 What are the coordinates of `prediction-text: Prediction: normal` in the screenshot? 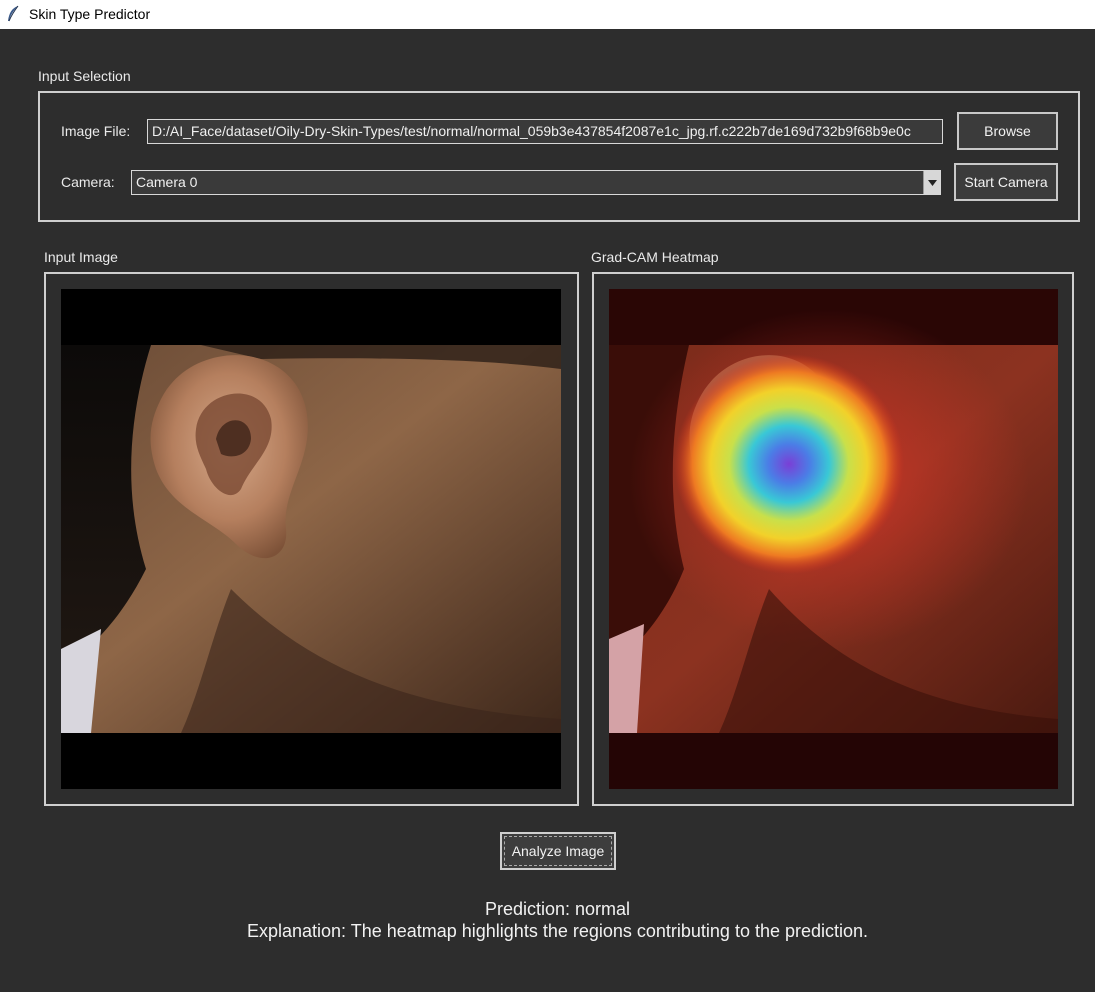 It's located at (557, 909).